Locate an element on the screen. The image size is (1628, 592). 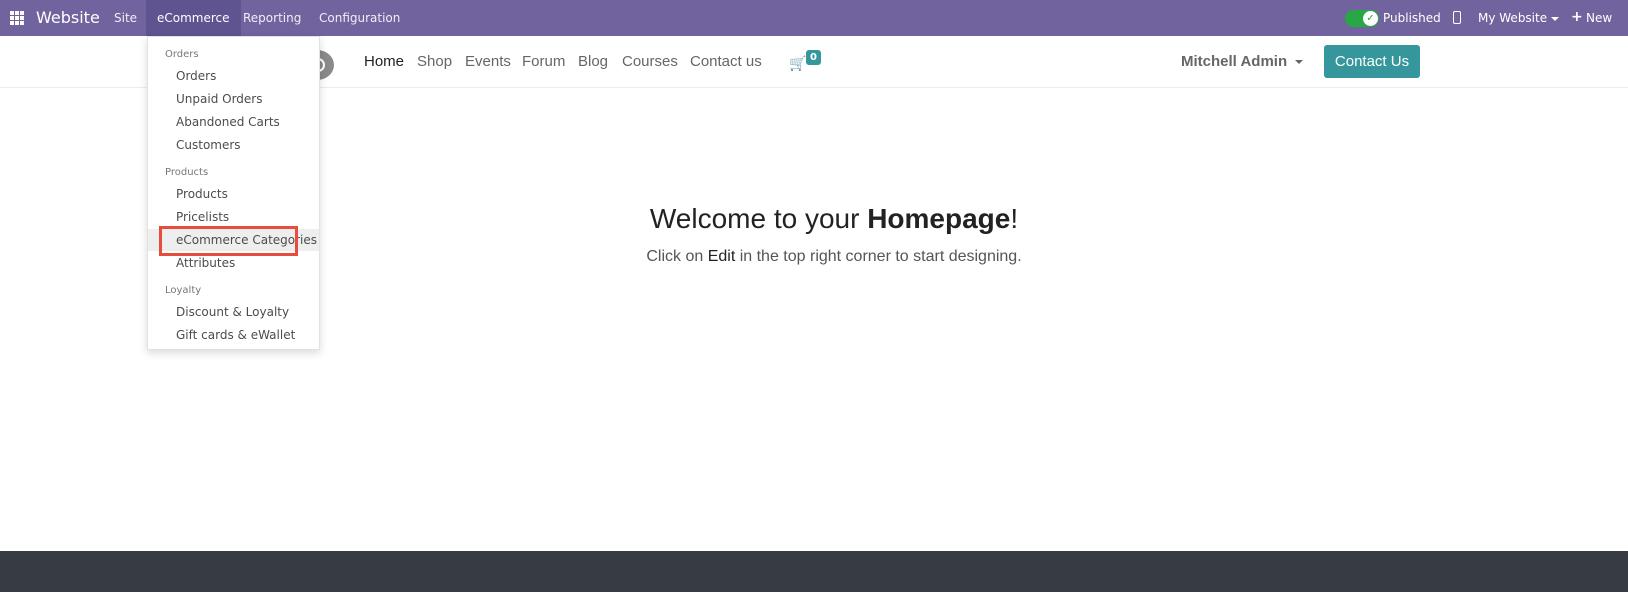
cart-count-badge: 0 is located at coordinates (813, 57).